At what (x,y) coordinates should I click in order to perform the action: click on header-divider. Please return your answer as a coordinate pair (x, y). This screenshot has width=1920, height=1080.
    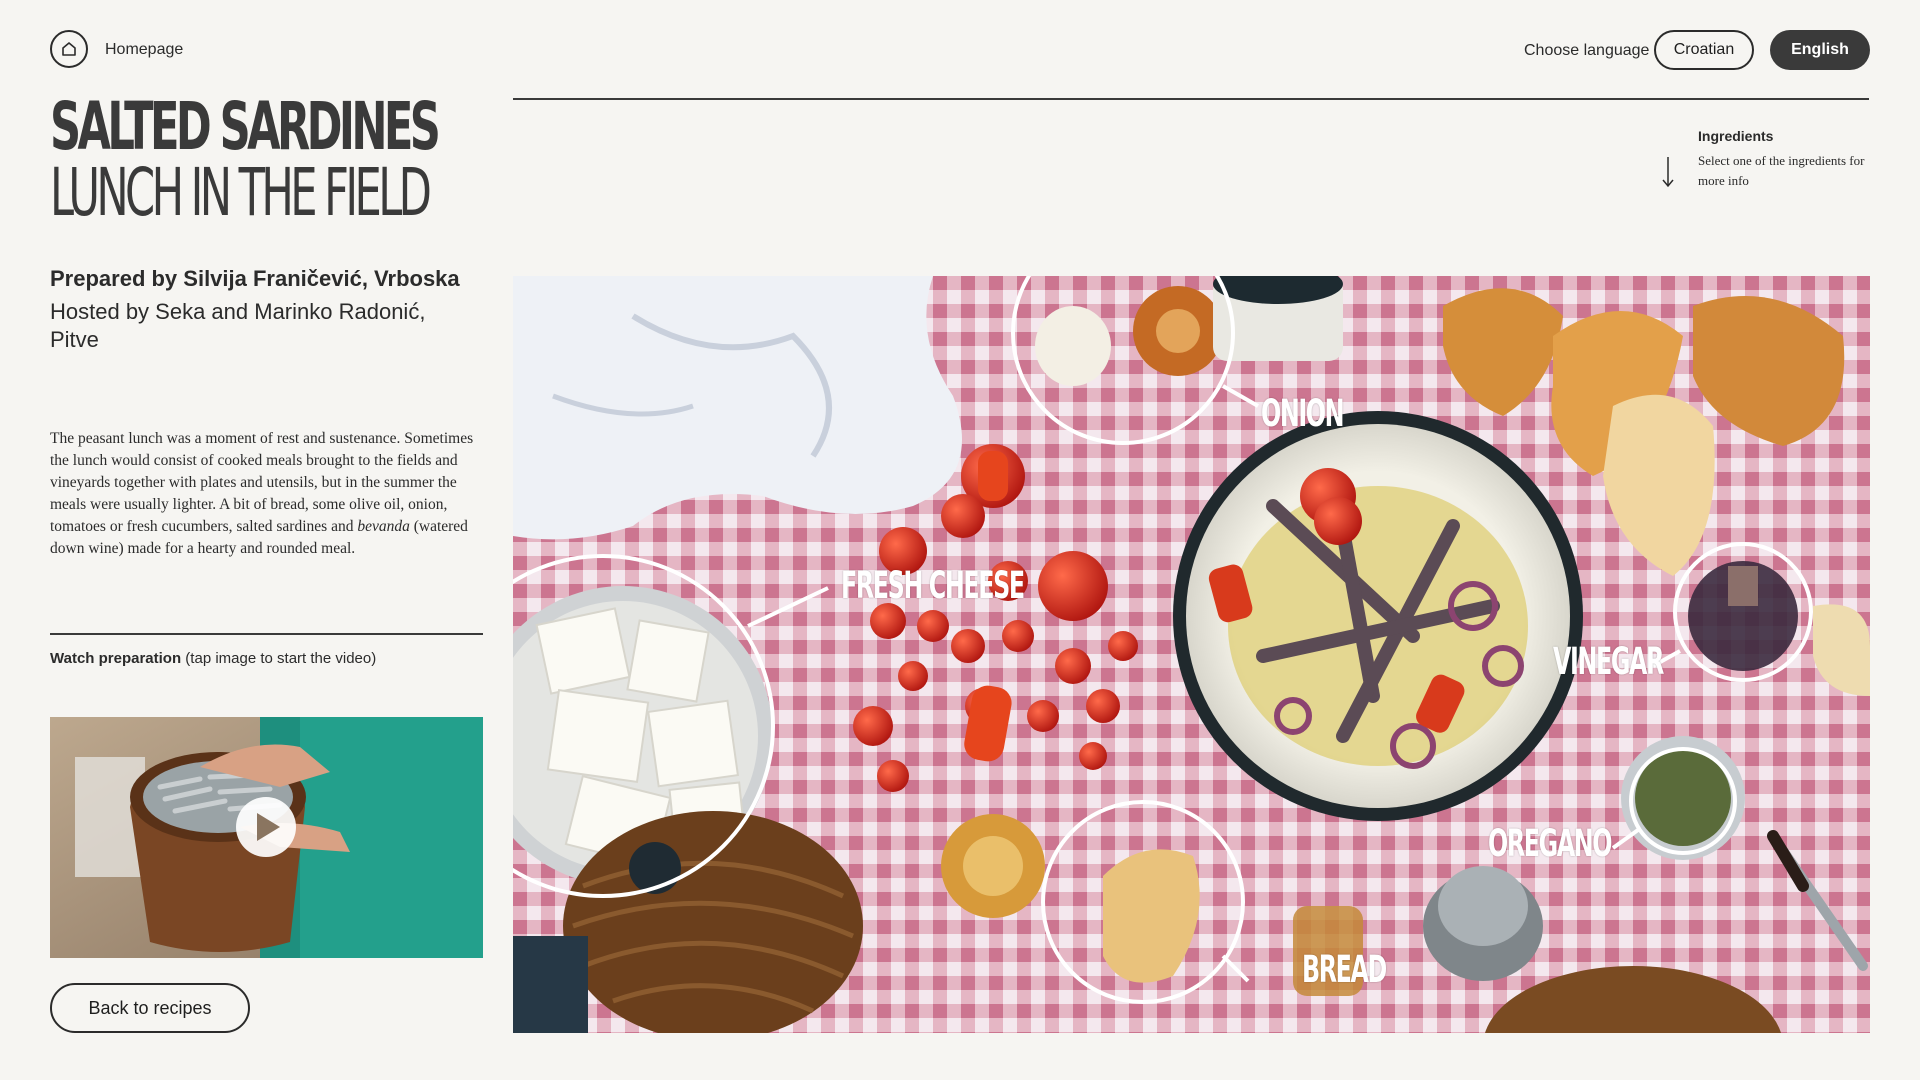
    Looking at the image, I should click on (1191, 99).